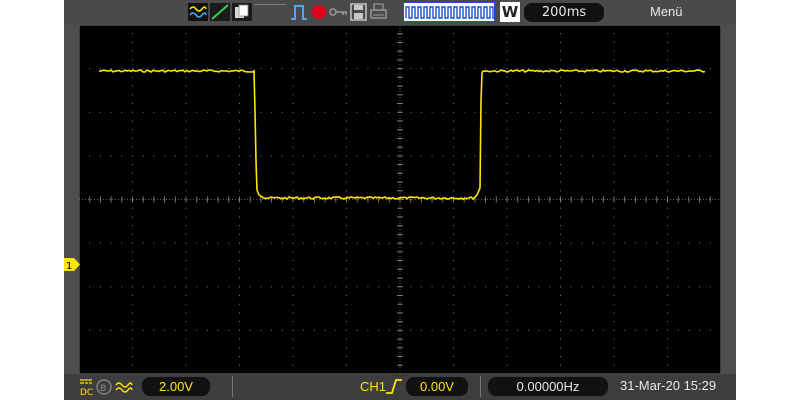 The image size is (800, 400). What do you see at coordinates (198, 12) in the screenshot?
I see `signal-generator-icon` at bounding box center [198, 12].